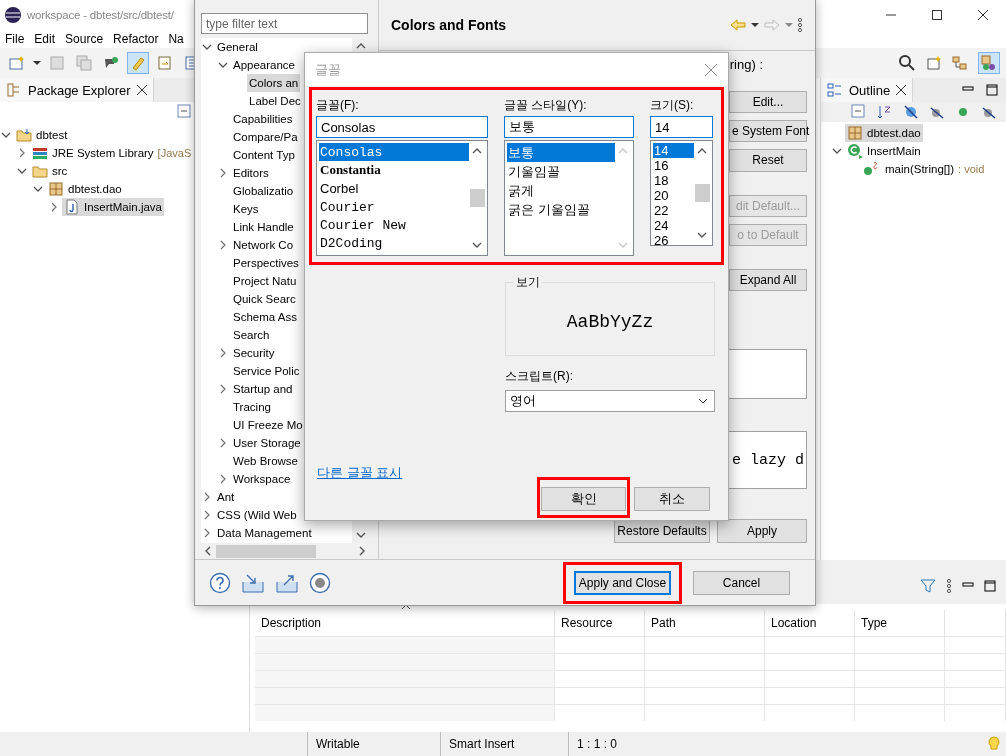 The image size is (1006, 756). What do you see at coordinates (263, 191) in the screenshot?
I see `tree-item: Globalizatio` at bounding box center [263, 191].